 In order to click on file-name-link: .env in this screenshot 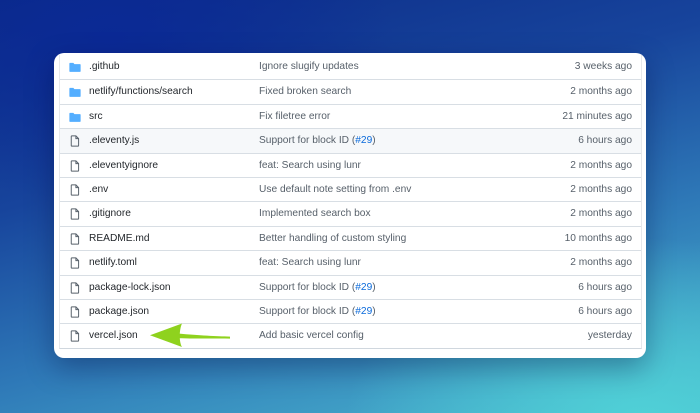, I will do `click(98, 189)`.